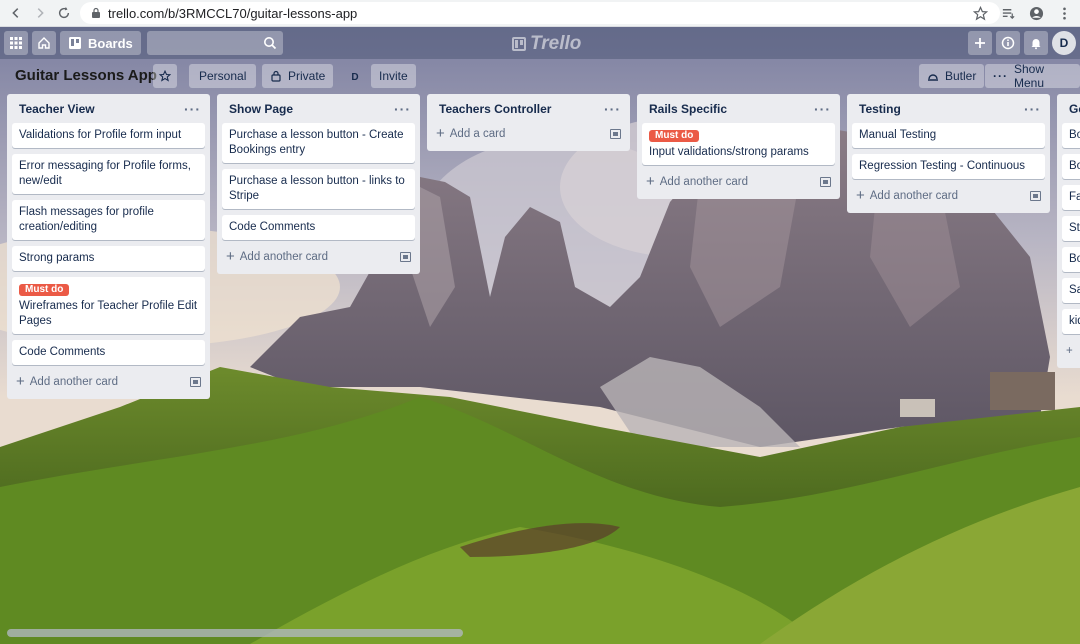 This screenshot has width=1080, height=644. I want to click on star-board-button, so click(165, 76).